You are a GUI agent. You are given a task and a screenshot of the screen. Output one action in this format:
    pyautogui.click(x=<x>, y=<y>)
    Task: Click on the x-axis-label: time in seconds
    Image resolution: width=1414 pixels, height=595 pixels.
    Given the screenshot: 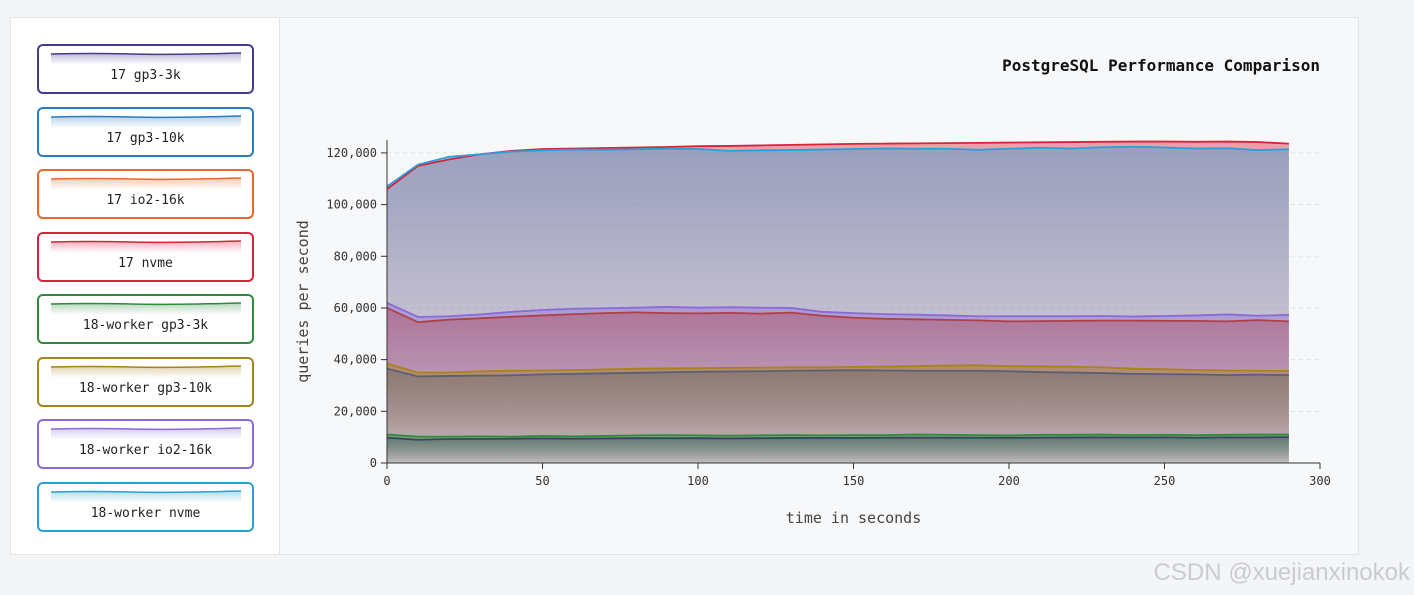 What is the action you would take?
    pyautogui.click(x=853, y=518)
    